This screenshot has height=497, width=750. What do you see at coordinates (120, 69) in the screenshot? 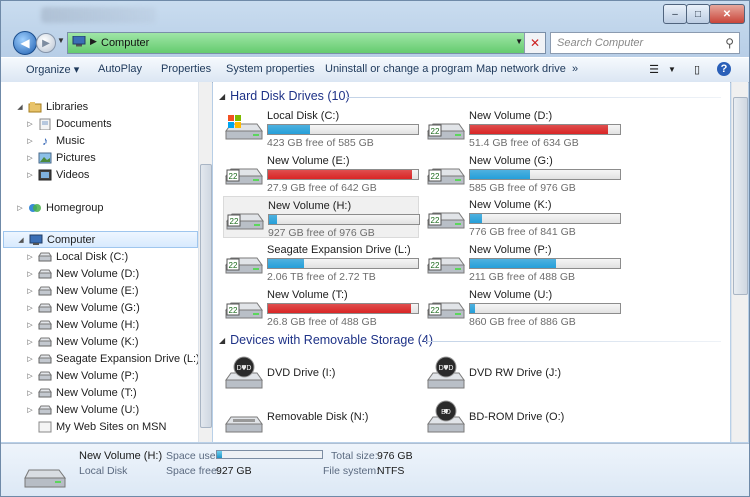
I see `autoplay-button: AutoPlay` at bounding box center [120, 69].